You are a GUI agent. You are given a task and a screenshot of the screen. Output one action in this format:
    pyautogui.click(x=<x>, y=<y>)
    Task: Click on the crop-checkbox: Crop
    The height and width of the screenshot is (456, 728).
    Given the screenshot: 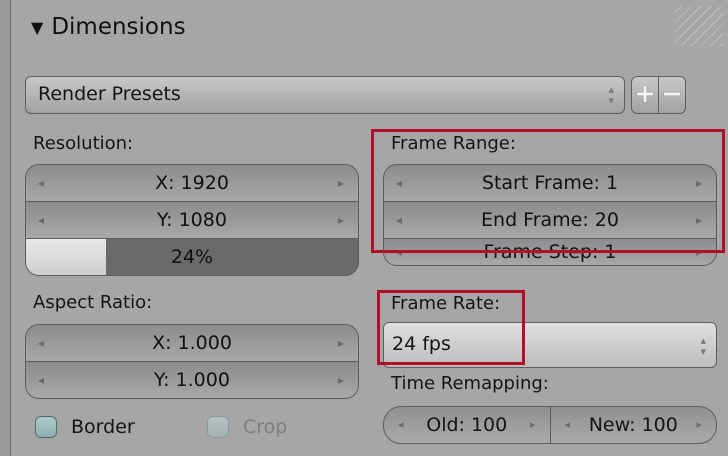 What is the action you would take?
    pyautogui.click(x=247, y=427)
    